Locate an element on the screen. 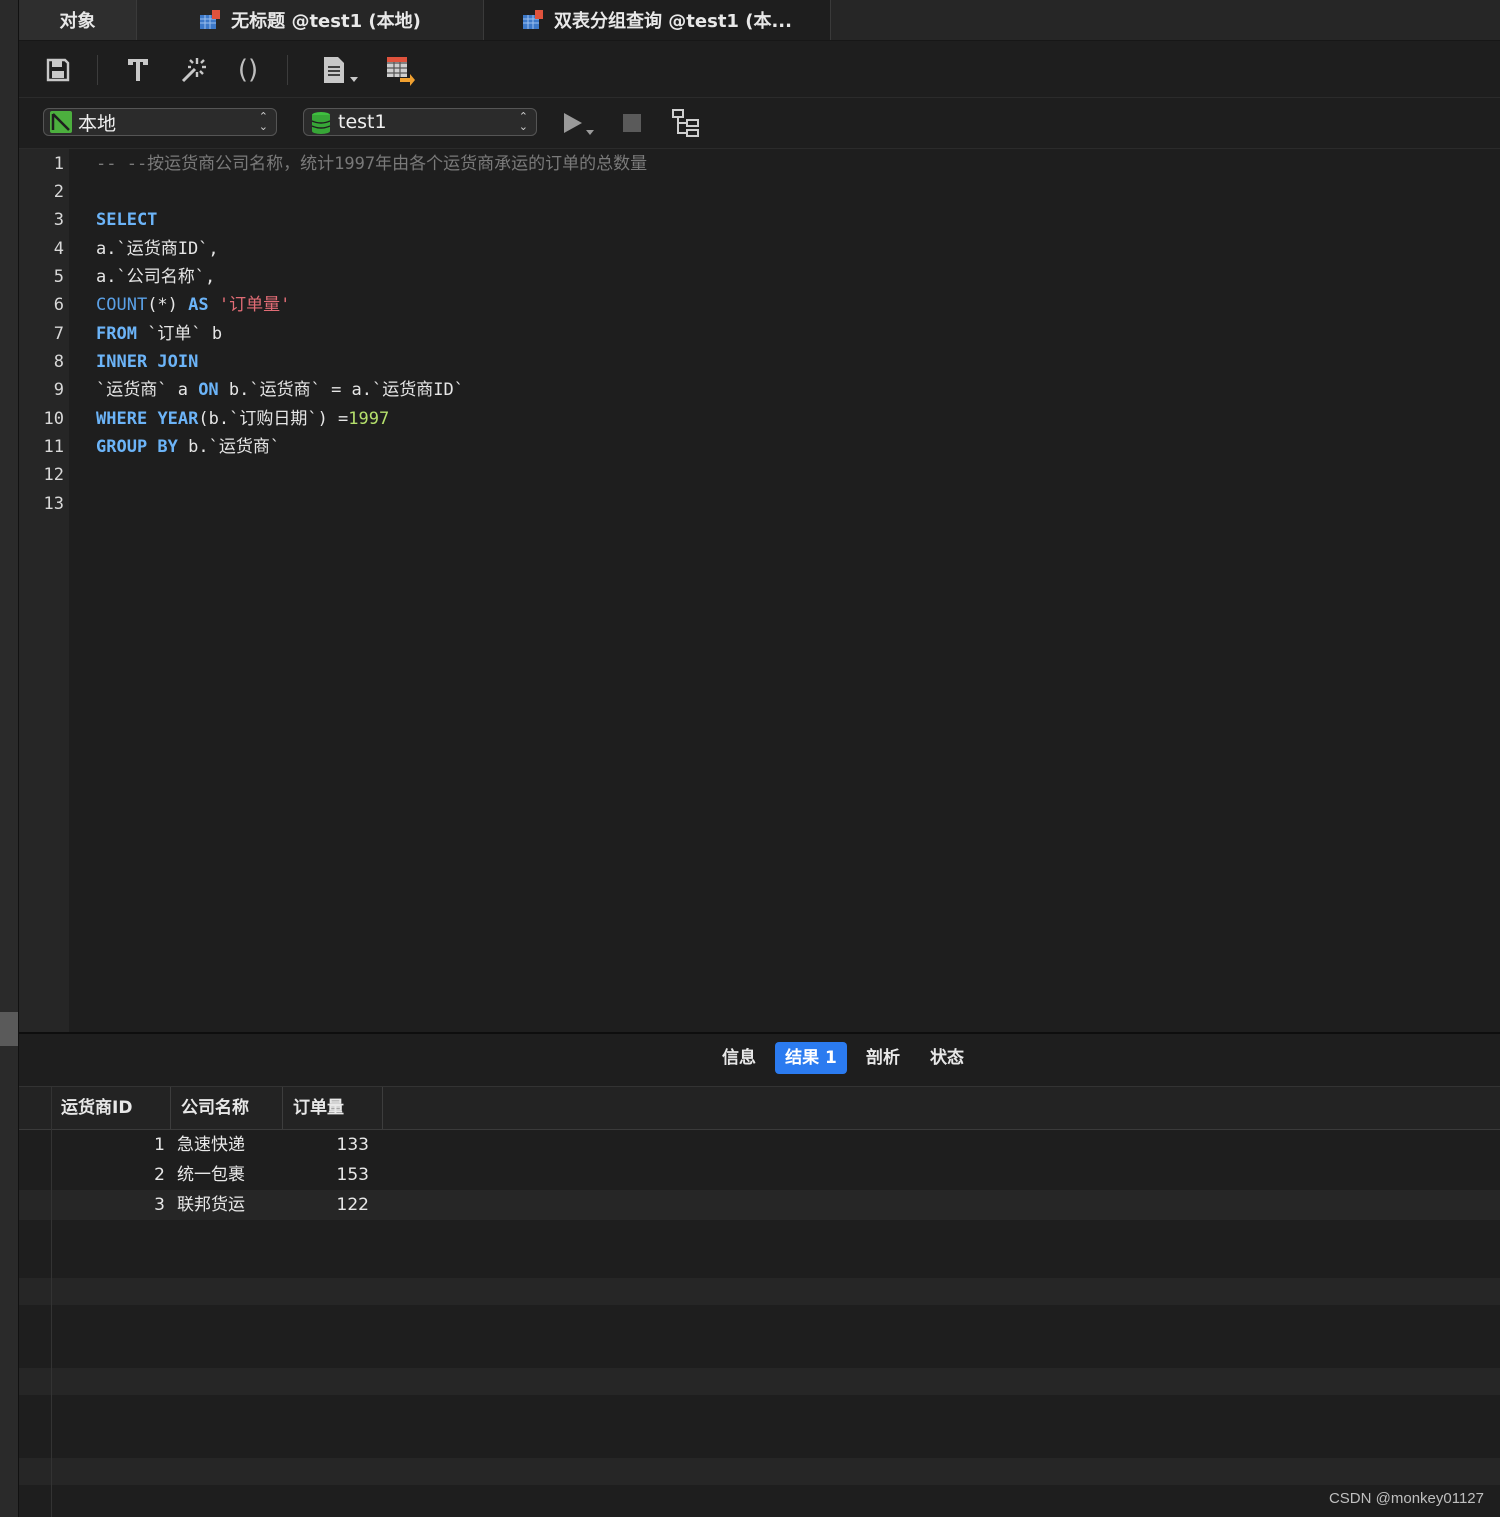 Image resolution: width=1500 pixels, height=1517 pixels. play-icon is located at coordinates (579, 124).